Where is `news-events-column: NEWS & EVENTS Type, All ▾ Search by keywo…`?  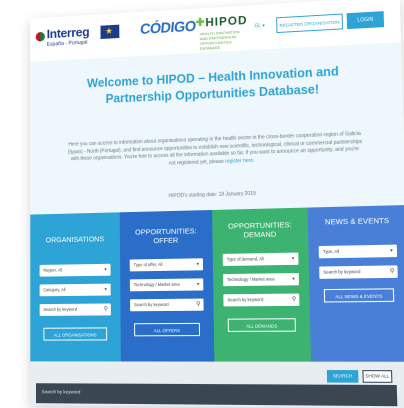
news-events-column: NEWS & EVENTS Type, All ▾ Search by keywo… is located at coordinates (355, 283).